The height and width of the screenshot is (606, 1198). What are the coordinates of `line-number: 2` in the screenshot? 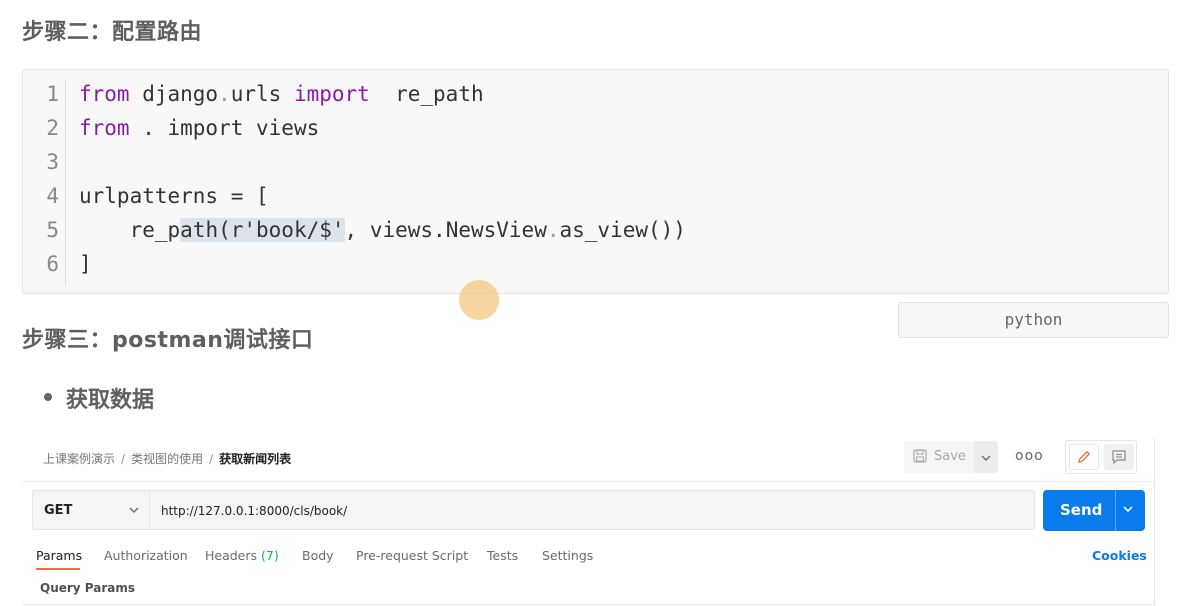 It's located at (52, 128).